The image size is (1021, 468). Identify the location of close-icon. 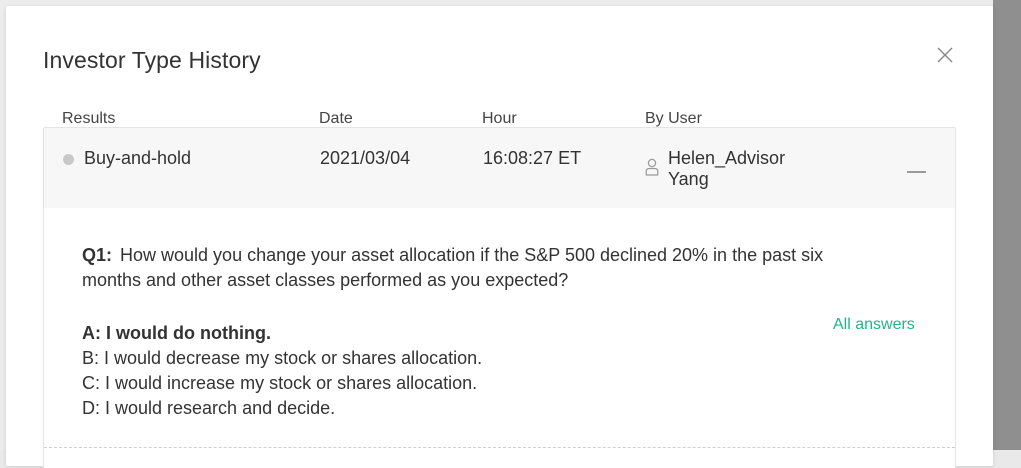
(945, 55).